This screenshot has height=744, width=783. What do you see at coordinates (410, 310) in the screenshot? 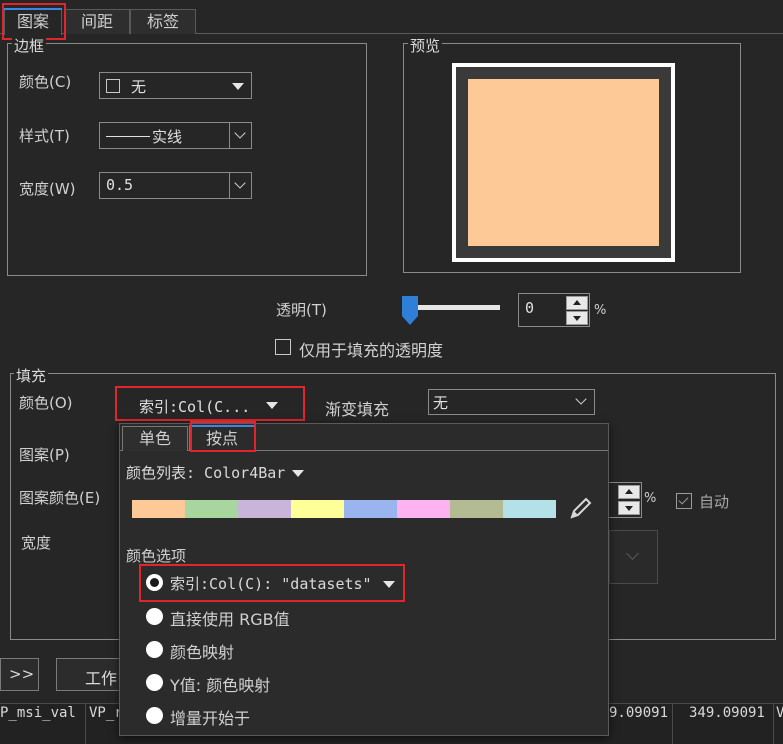
I see `transparency-slider-thumb` at bounding box center [410, 310].